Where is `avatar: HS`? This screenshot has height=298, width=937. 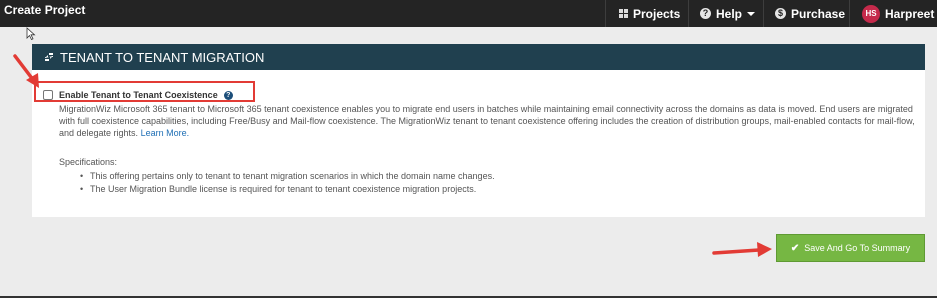
avatar: HS is located at coordinates (871, 13).